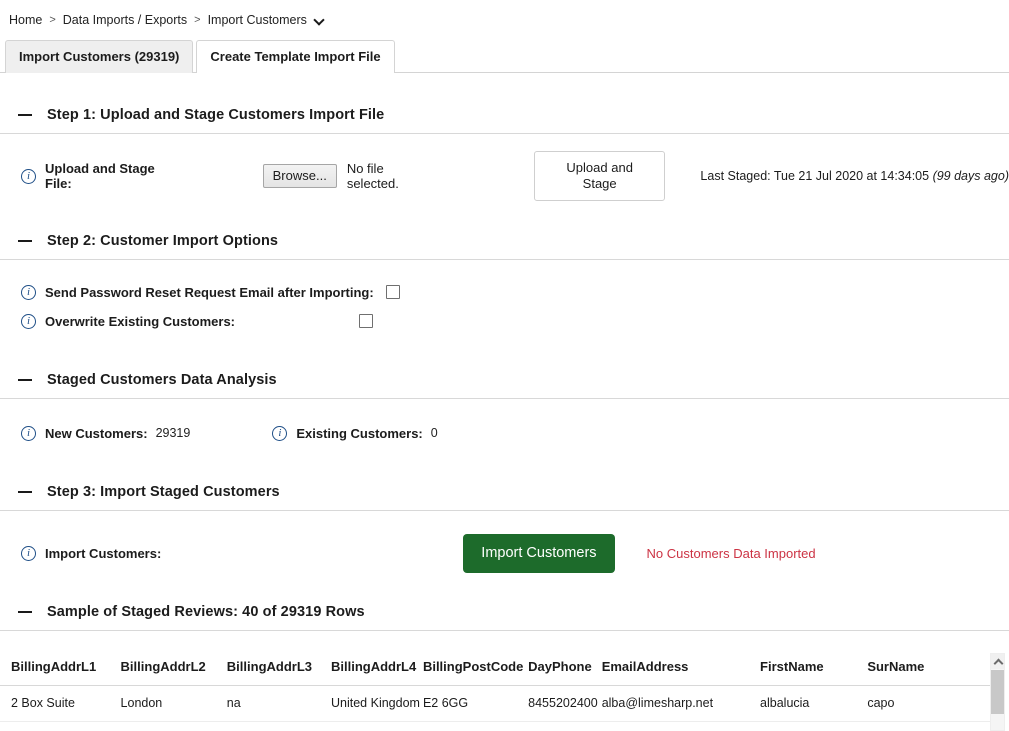 This screenshot has height=731, width=1009. I want to click on cell-dayphone: 8455202400, so click(565, 703).